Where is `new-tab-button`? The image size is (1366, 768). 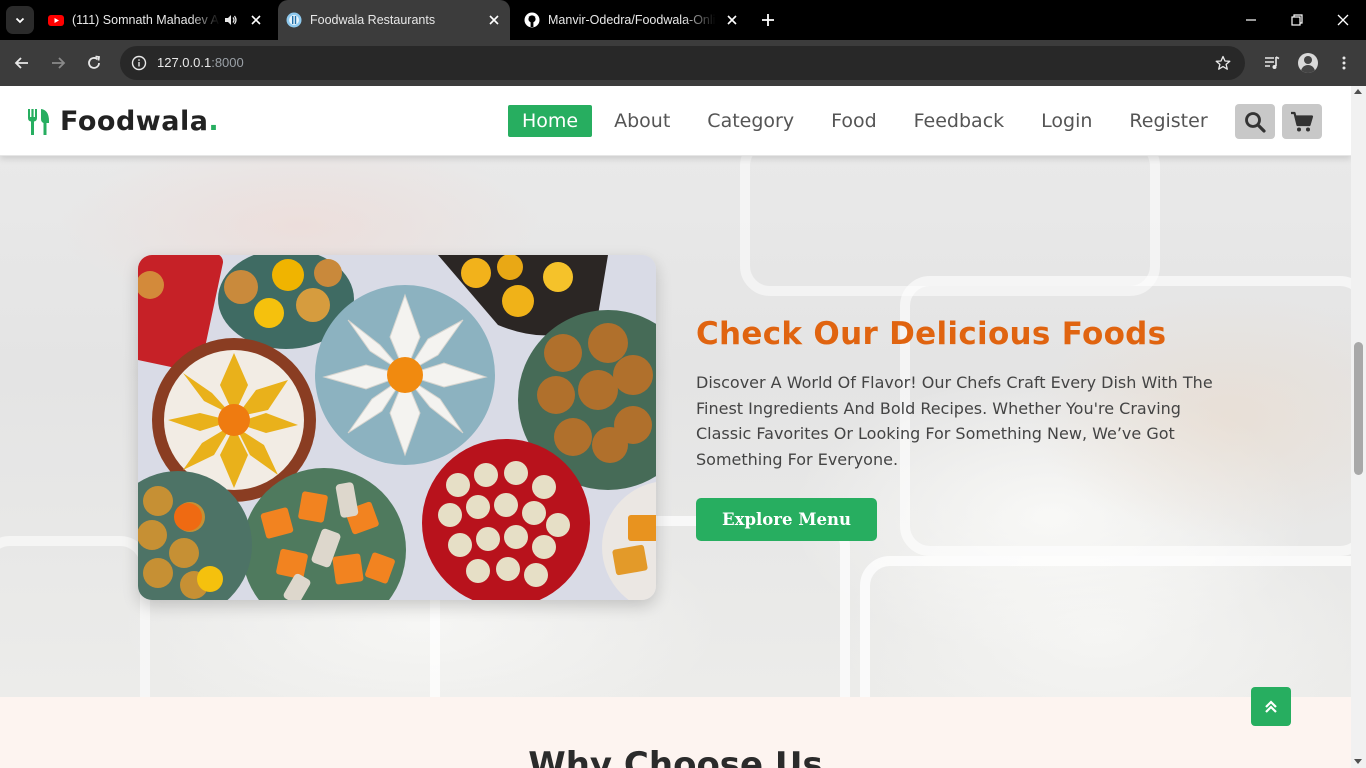
new-tab-button is located at coordinates (768, 20).